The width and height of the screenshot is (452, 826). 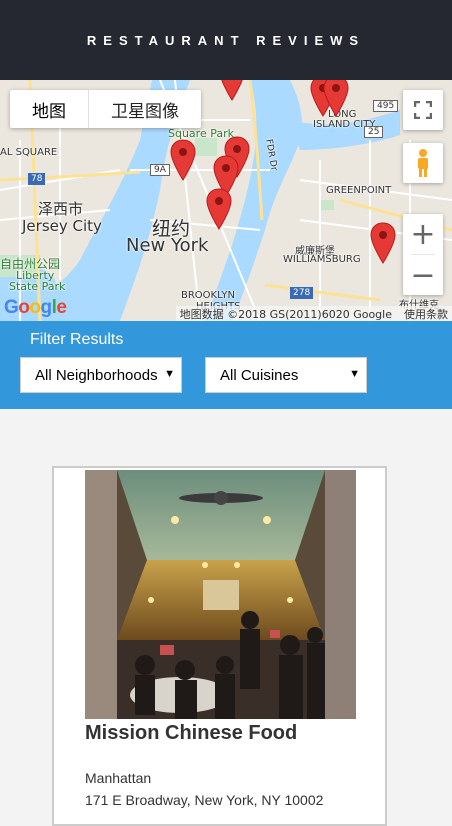 I want to click on neighborhoods-select: All Neighborhoods ▼, so click(x=101, y=375).